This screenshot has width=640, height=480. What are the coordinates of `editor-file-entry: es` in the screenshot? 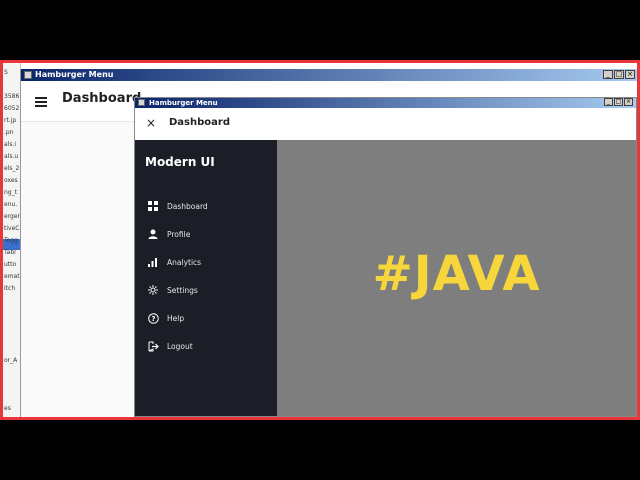 It's located at (7, 408).